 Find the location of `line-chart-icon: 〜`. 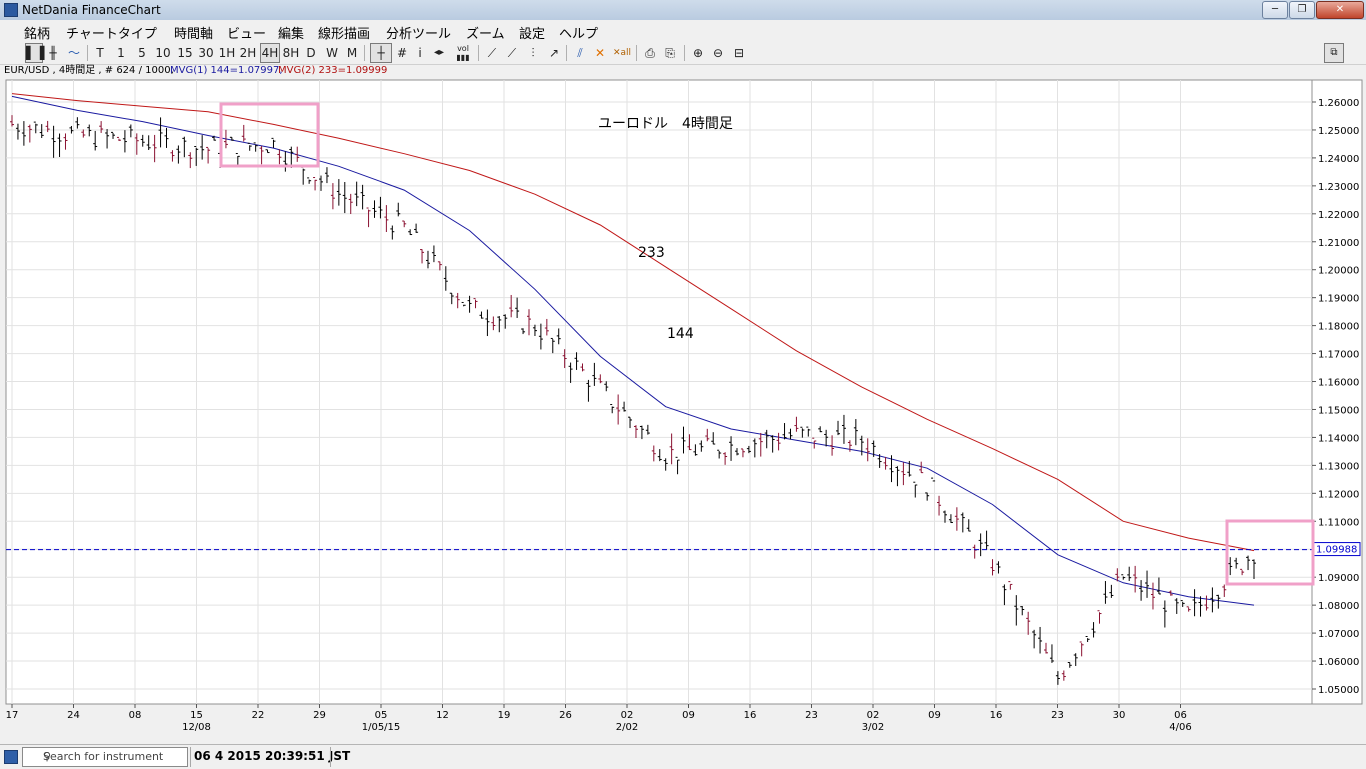

line-chart-icon: 〜 is located at coordinates (74, 53).